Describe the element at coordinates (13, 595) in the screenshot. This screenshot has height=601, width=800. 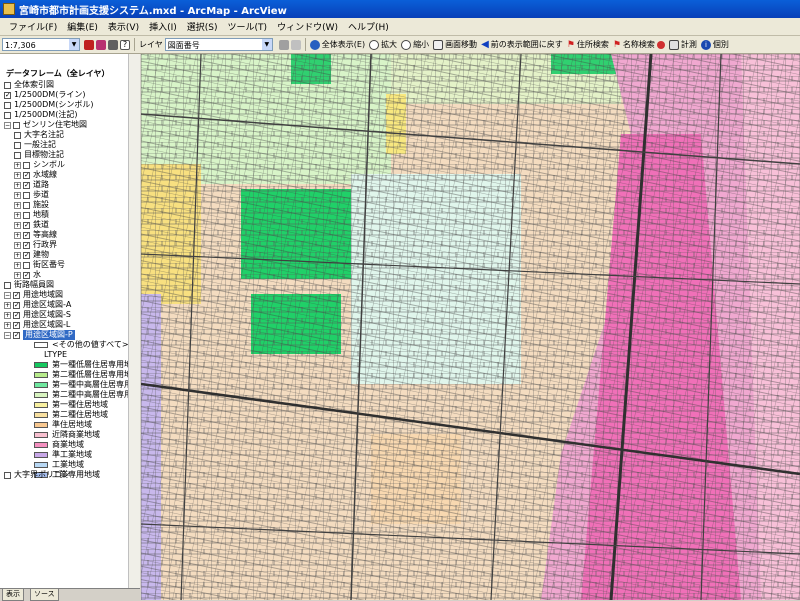
I see `tab-display: 表示` at that location.